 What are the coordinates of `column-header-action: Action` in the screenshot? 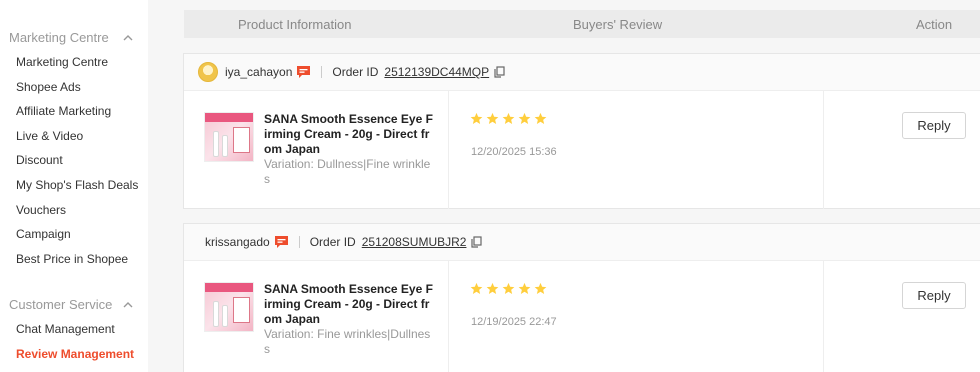 It's located at (934, 24).